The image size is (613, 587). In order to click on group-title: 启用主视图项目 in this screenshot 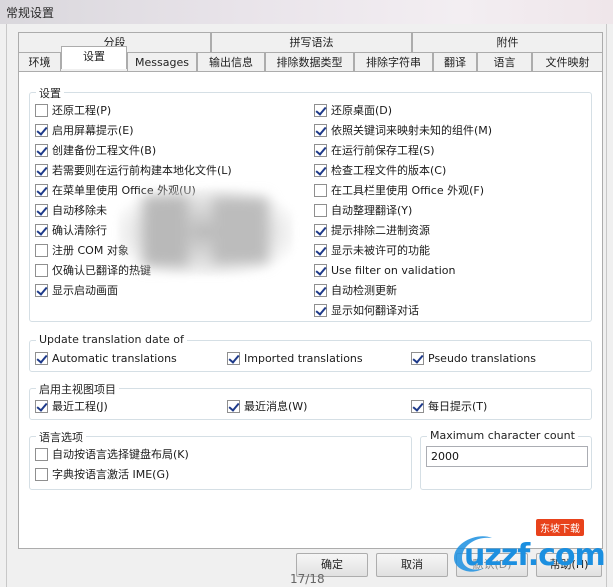, I will do `click(77, 389)`.